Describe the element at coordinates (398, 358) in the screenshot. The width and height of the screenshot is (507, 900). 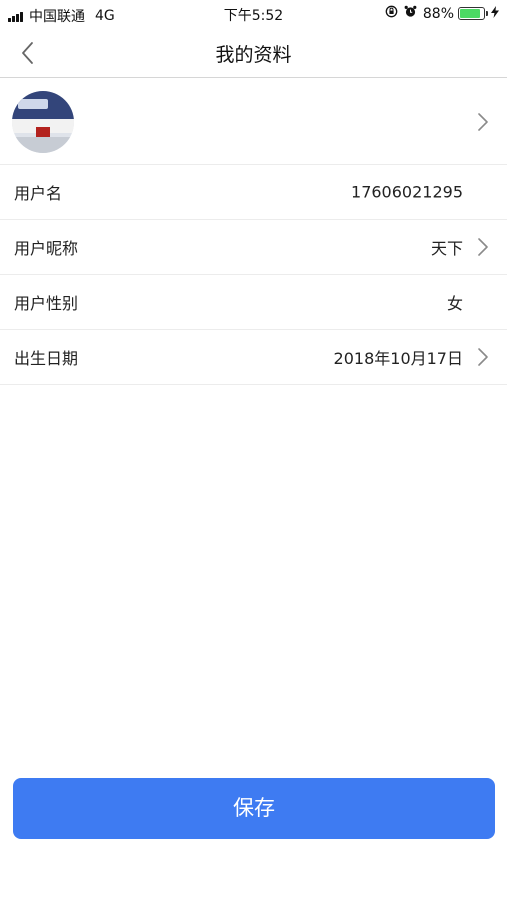
I see `birthday-value: 2018年10月17日` at that location.